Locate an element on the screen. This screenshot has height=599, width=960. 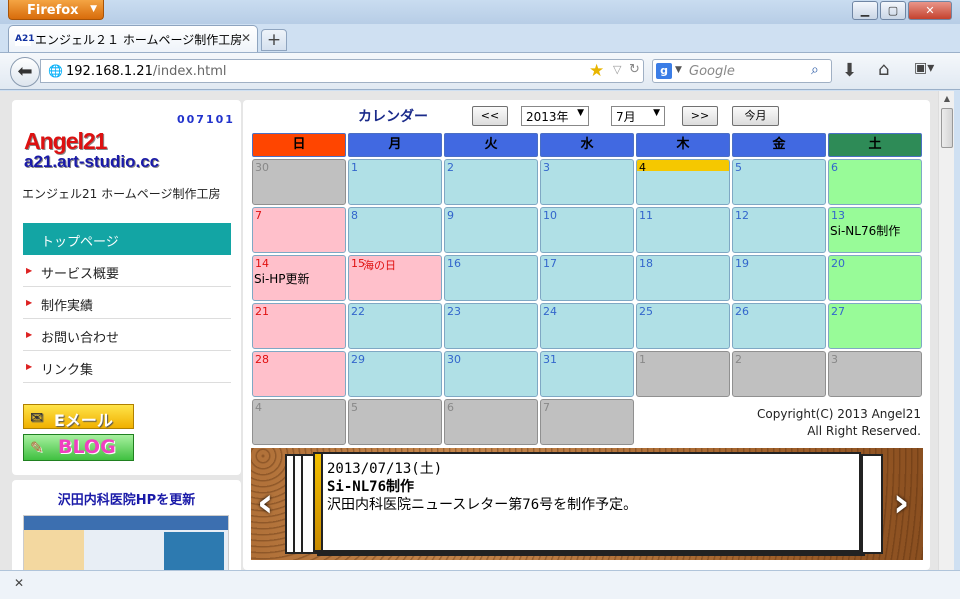
day-number: 29 is located at coordinates (358, 359).